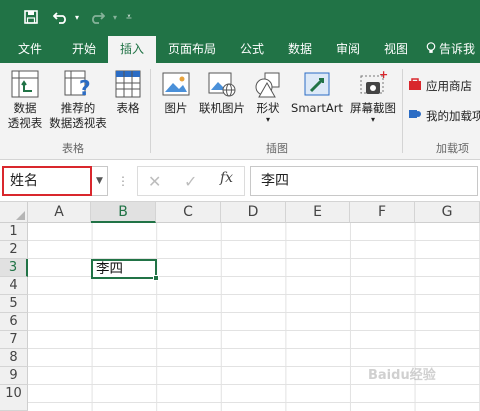 This screenshot has width=480, height=411. What do you see at coordinates (14, 398) in the screenshot?
I see `row-header-10: 10` at bounding box center [14, 398].